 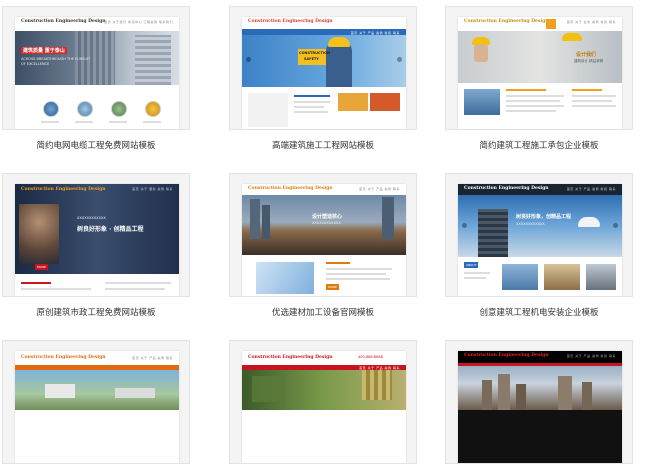 What do you see at coordinates (539, 312) in the screenshot?
I see `template-title: 创意建筑工程机电安装企业模板` at bounding box center [539, 312].